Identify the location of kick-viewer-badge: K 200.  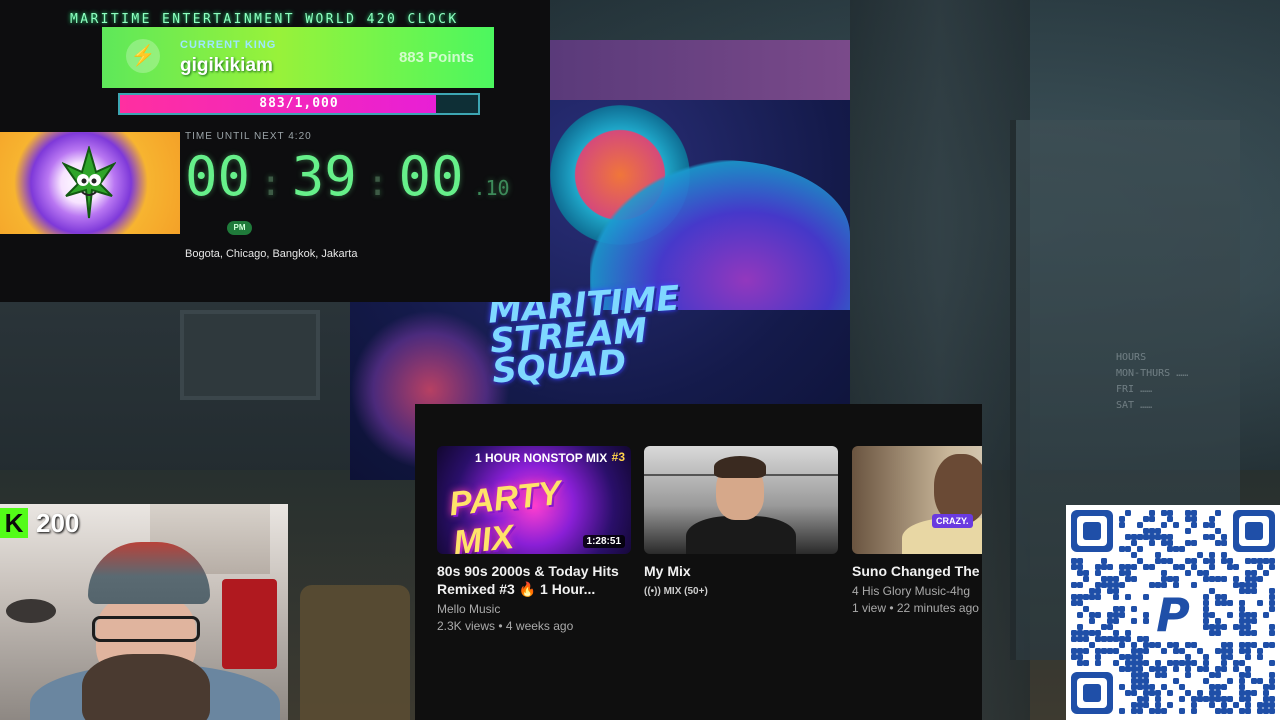
(39, 523).